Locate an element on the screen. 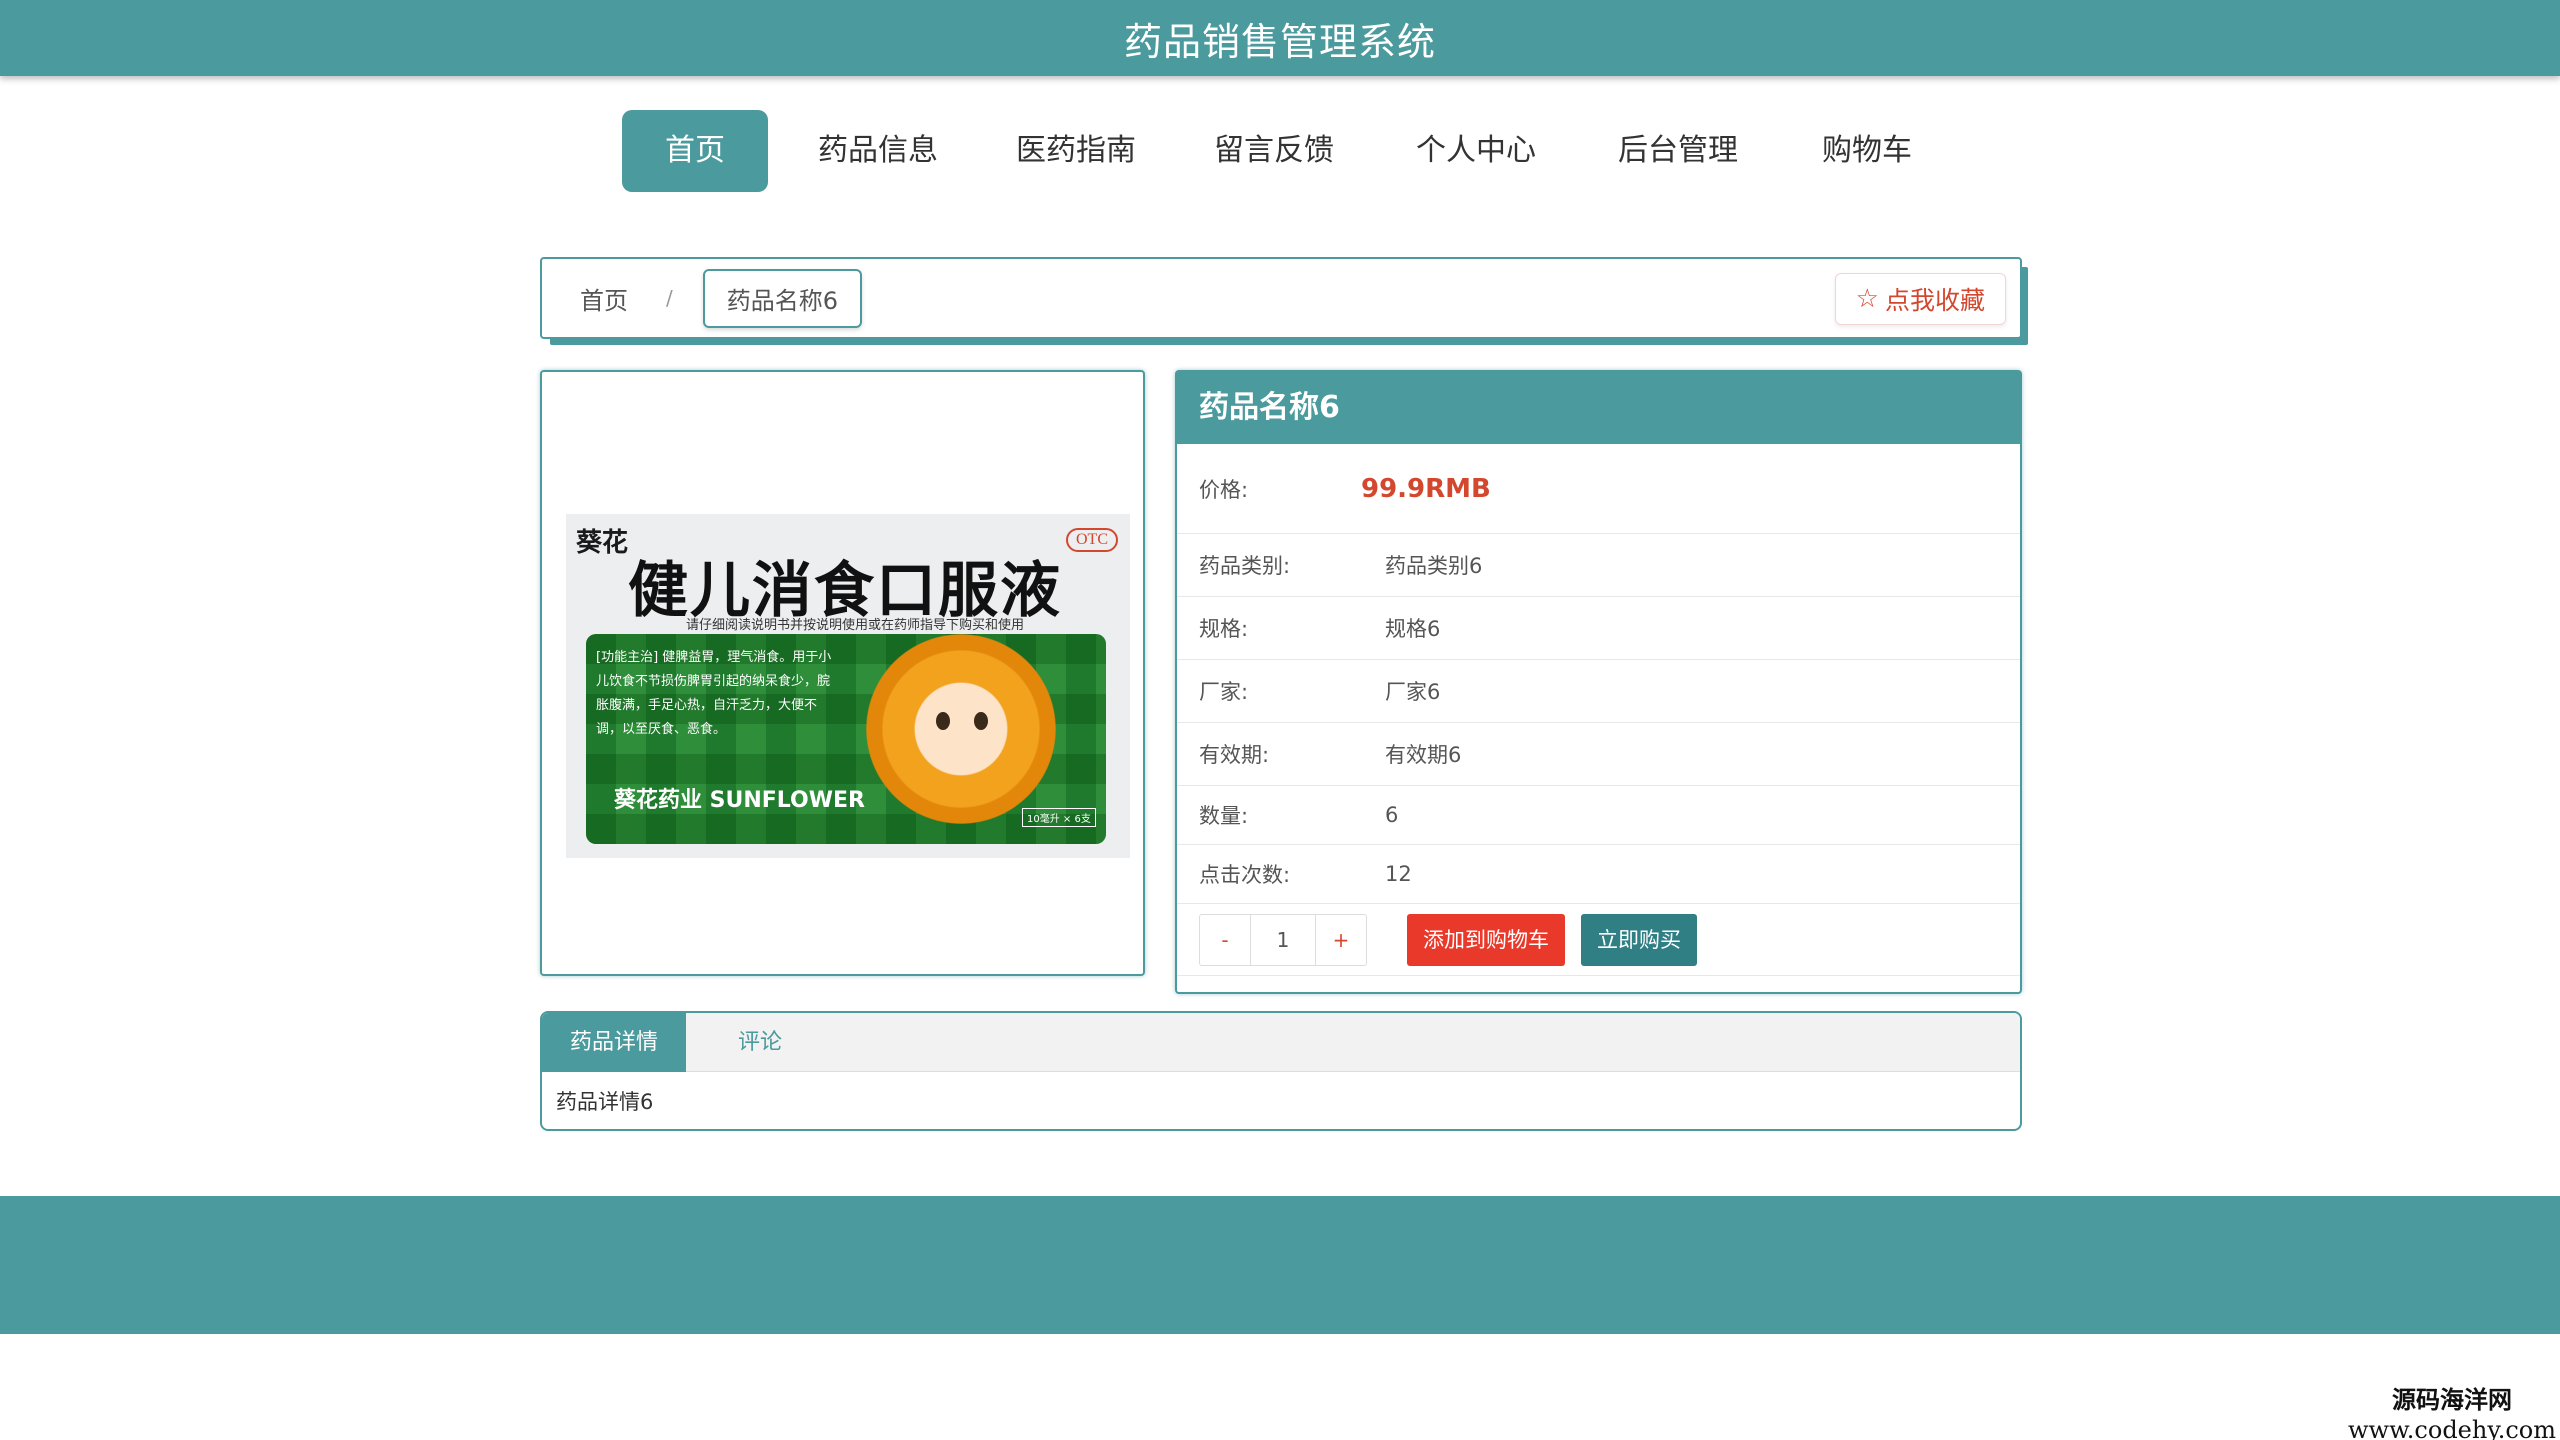  nav-item-admin: 后台管理 is located at coordinates (1678, 151).